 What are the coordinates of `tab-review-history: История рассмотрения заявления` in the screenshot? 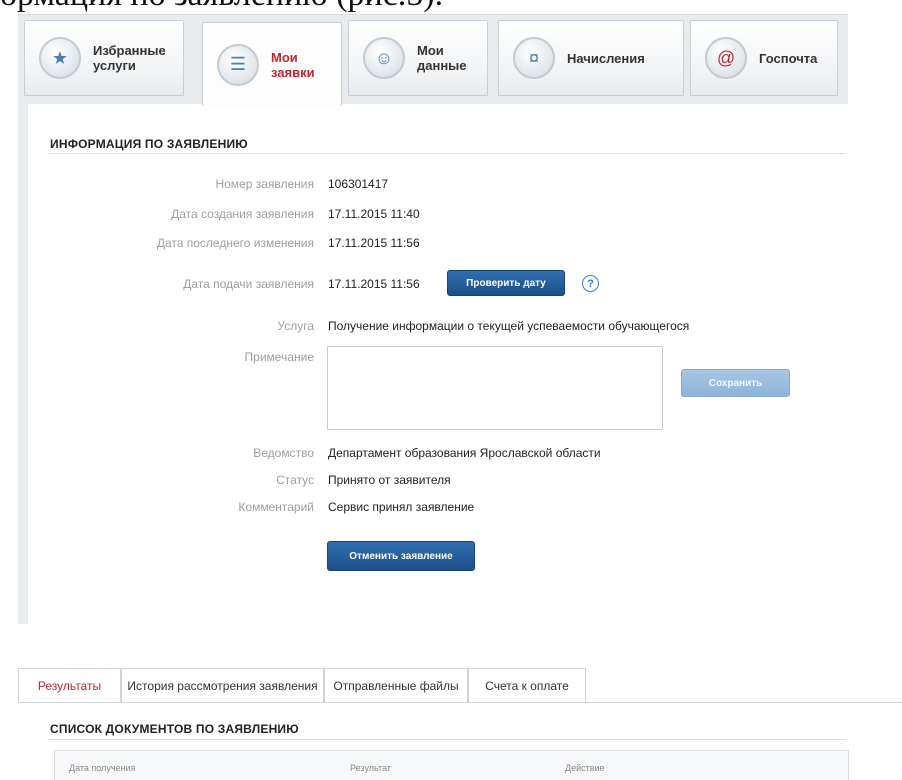 It's located at (222, 685).